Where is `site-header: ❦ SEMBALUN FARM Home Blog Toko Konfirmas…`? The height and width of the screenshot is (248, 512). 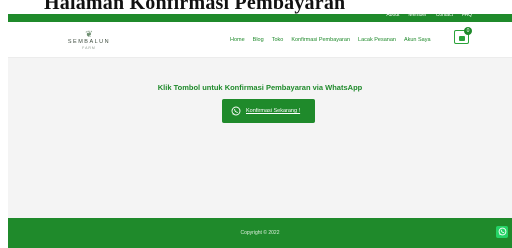 site-header: ❦ SEMBALUN FARM Home Blog Toko Konfirmas… is located at coordinates (260, 40).